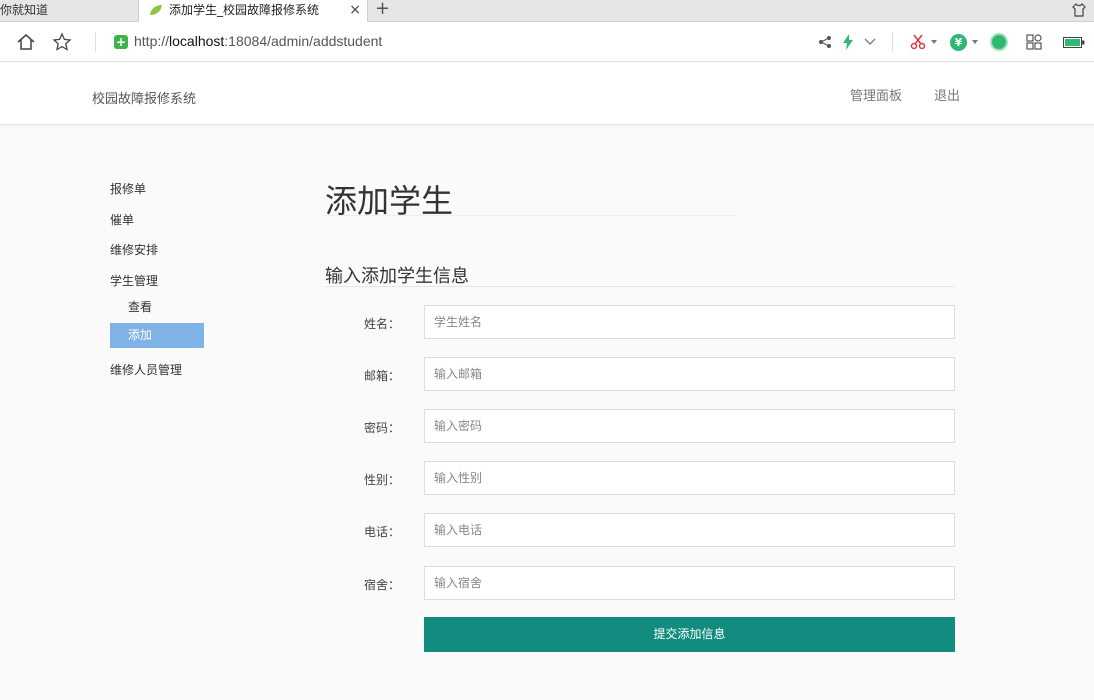 Image resolution: width=1094 pixels, height=700 pixels. Describe the element at coordinates (689, 530) in the screenshot. I see `phone-input` at that location.